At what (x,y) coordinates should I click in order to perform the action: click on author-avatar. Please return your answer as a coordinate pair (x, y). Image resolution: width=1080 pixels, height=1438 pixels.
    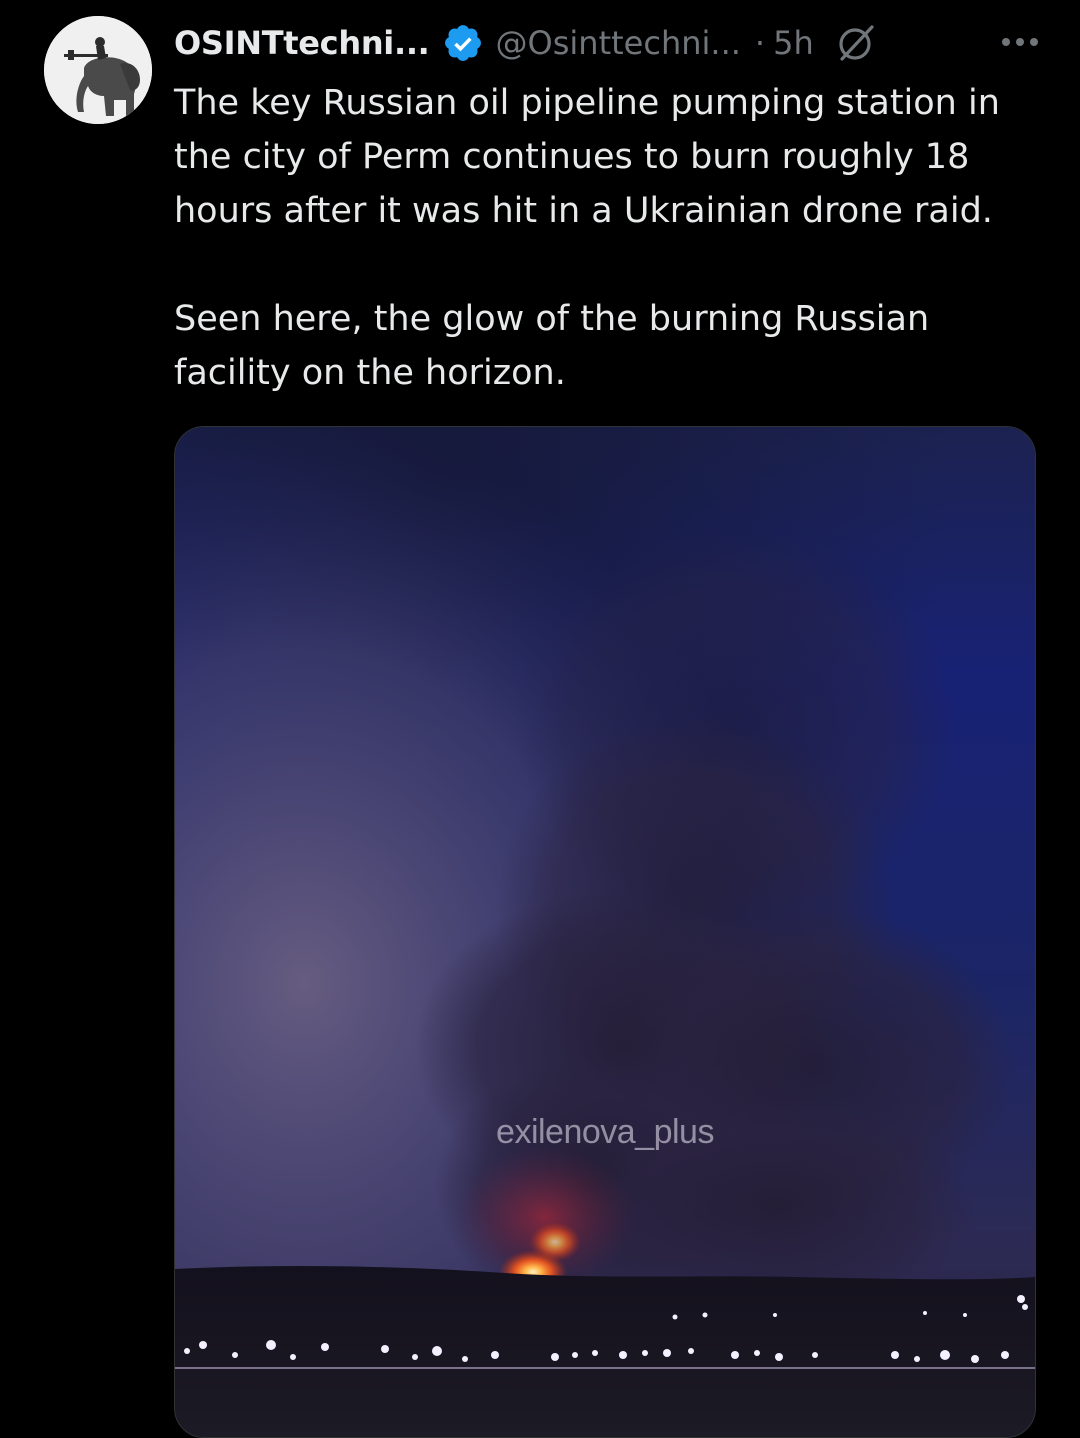
    Looking at the image, I should click on (98, 70).